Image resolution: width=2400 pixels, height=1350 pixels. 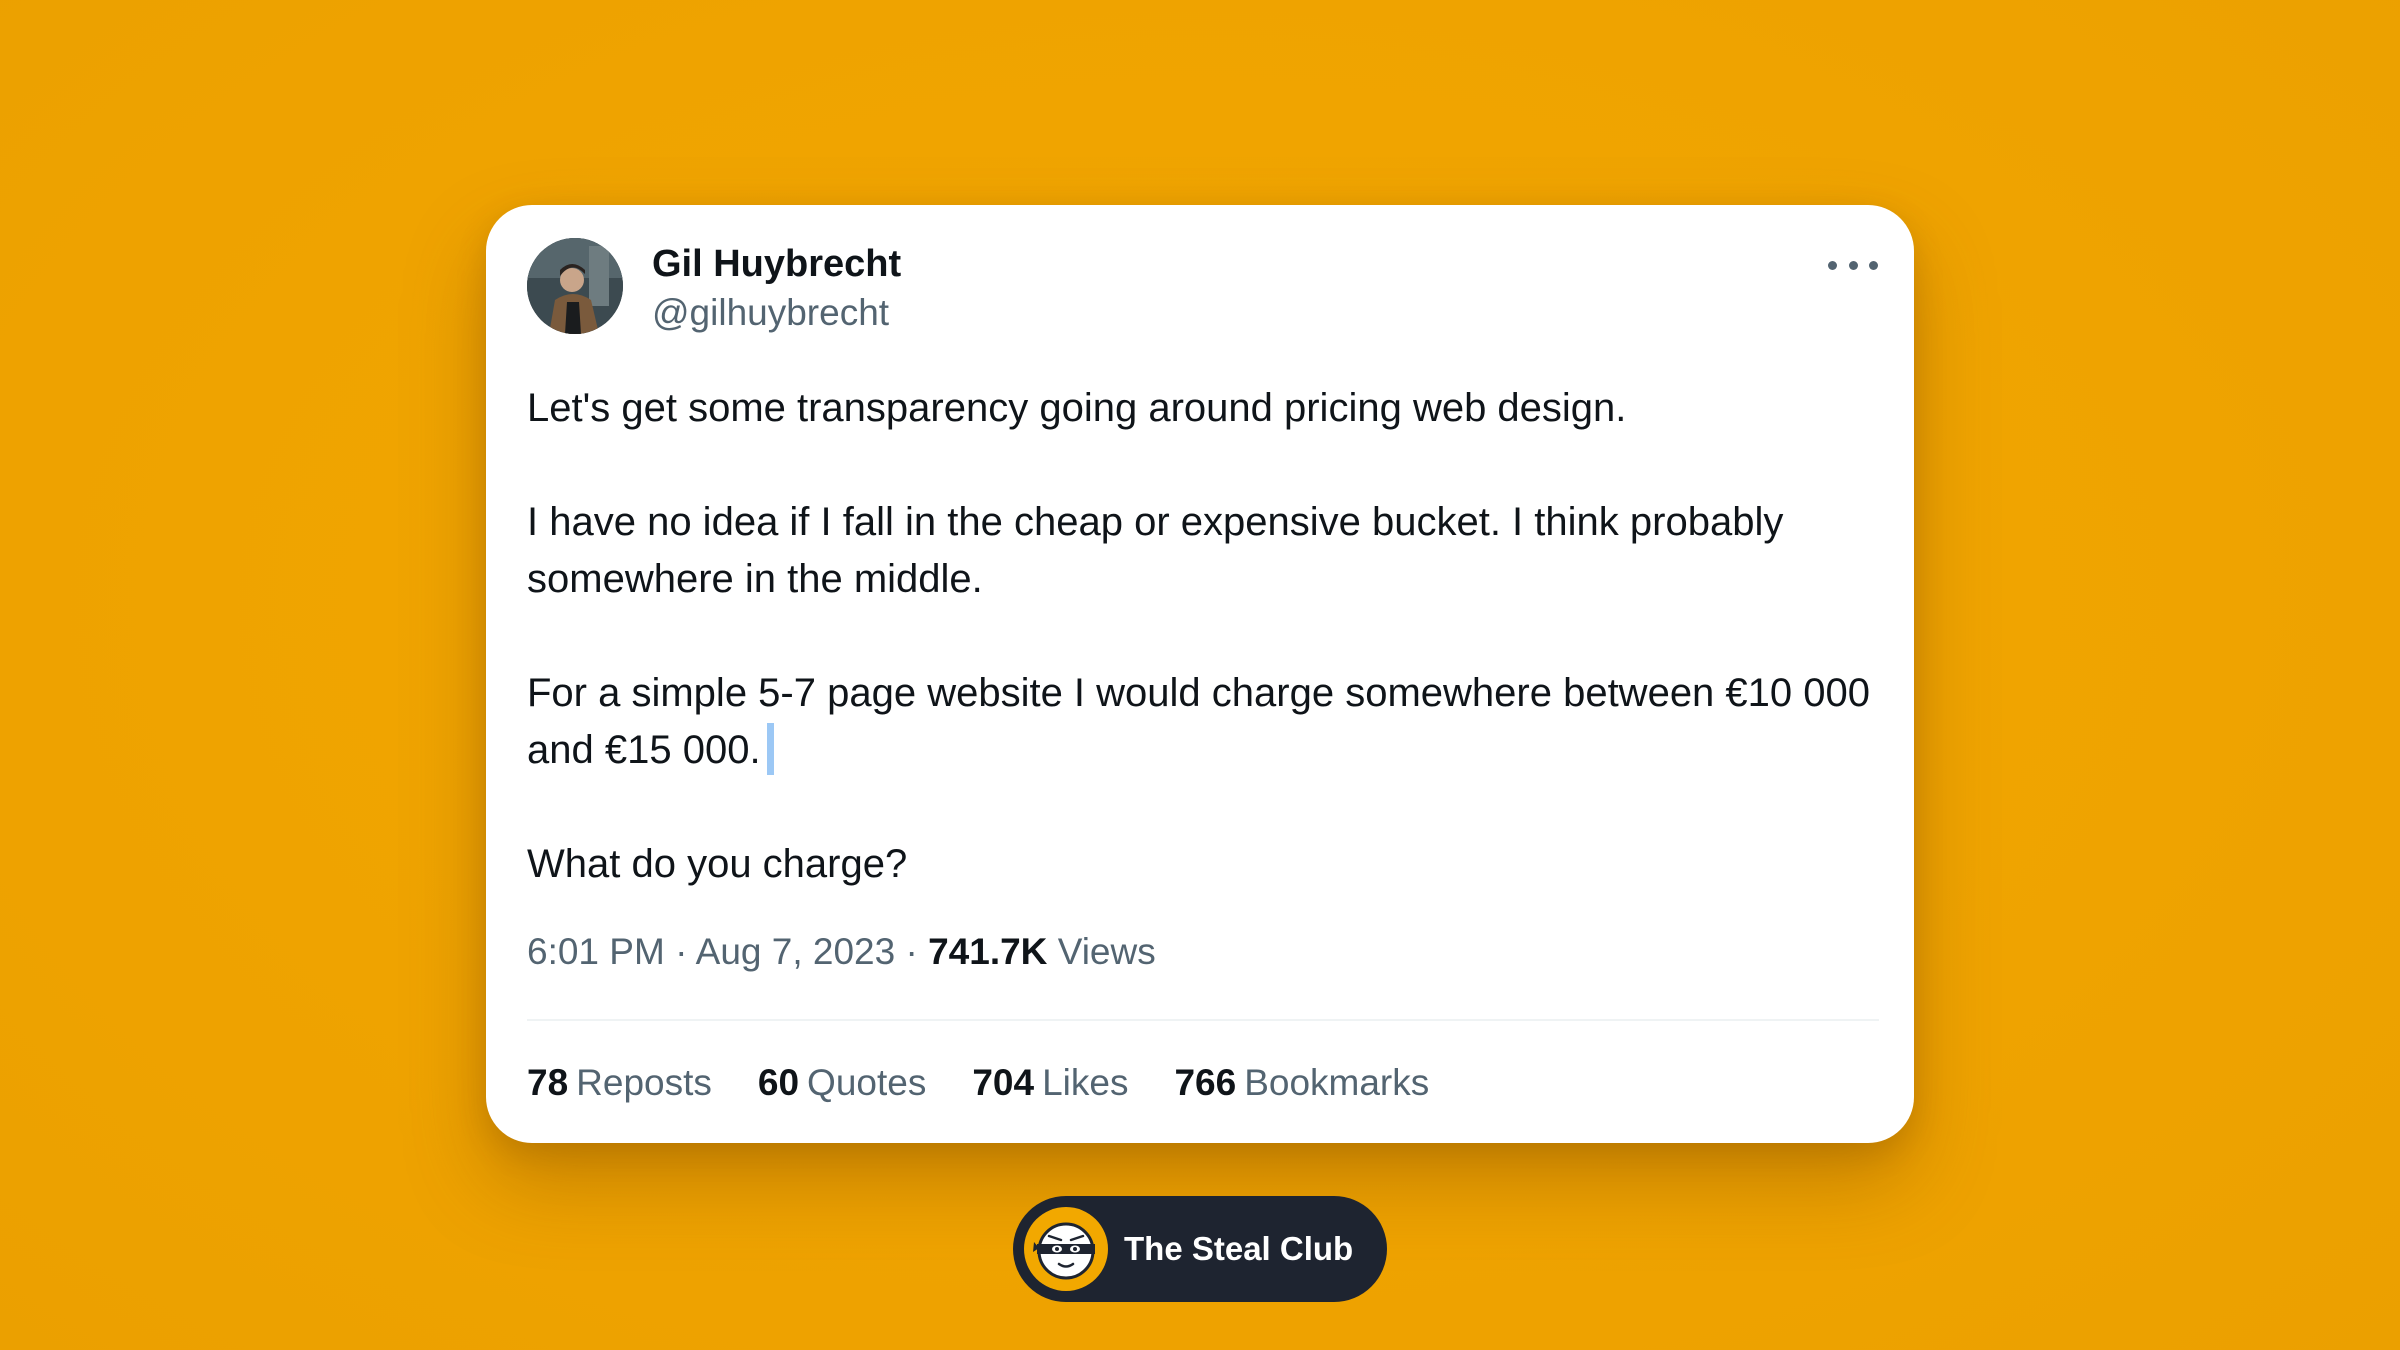 I want to click on stat-count: 704, so click(x=1003, y=1082).